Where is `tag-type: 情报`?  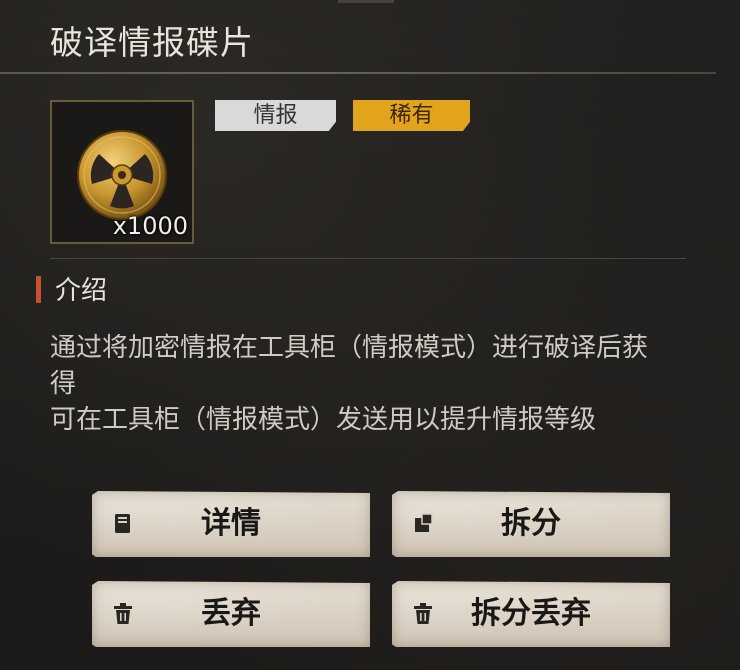
tag-type: 情报 is located at coordinates (275, 115).